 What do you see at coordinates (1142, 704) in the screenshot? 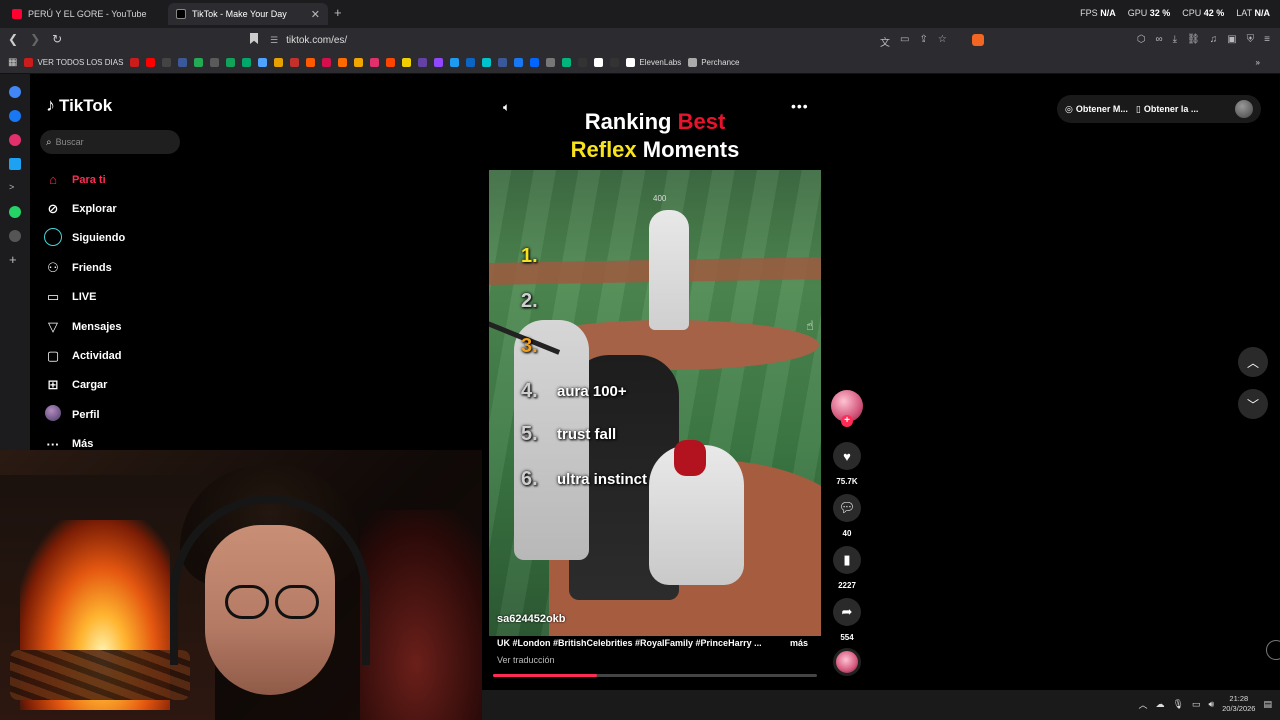
I see `tray-expand-icon: ︿` at bounding box center [1142, 704].